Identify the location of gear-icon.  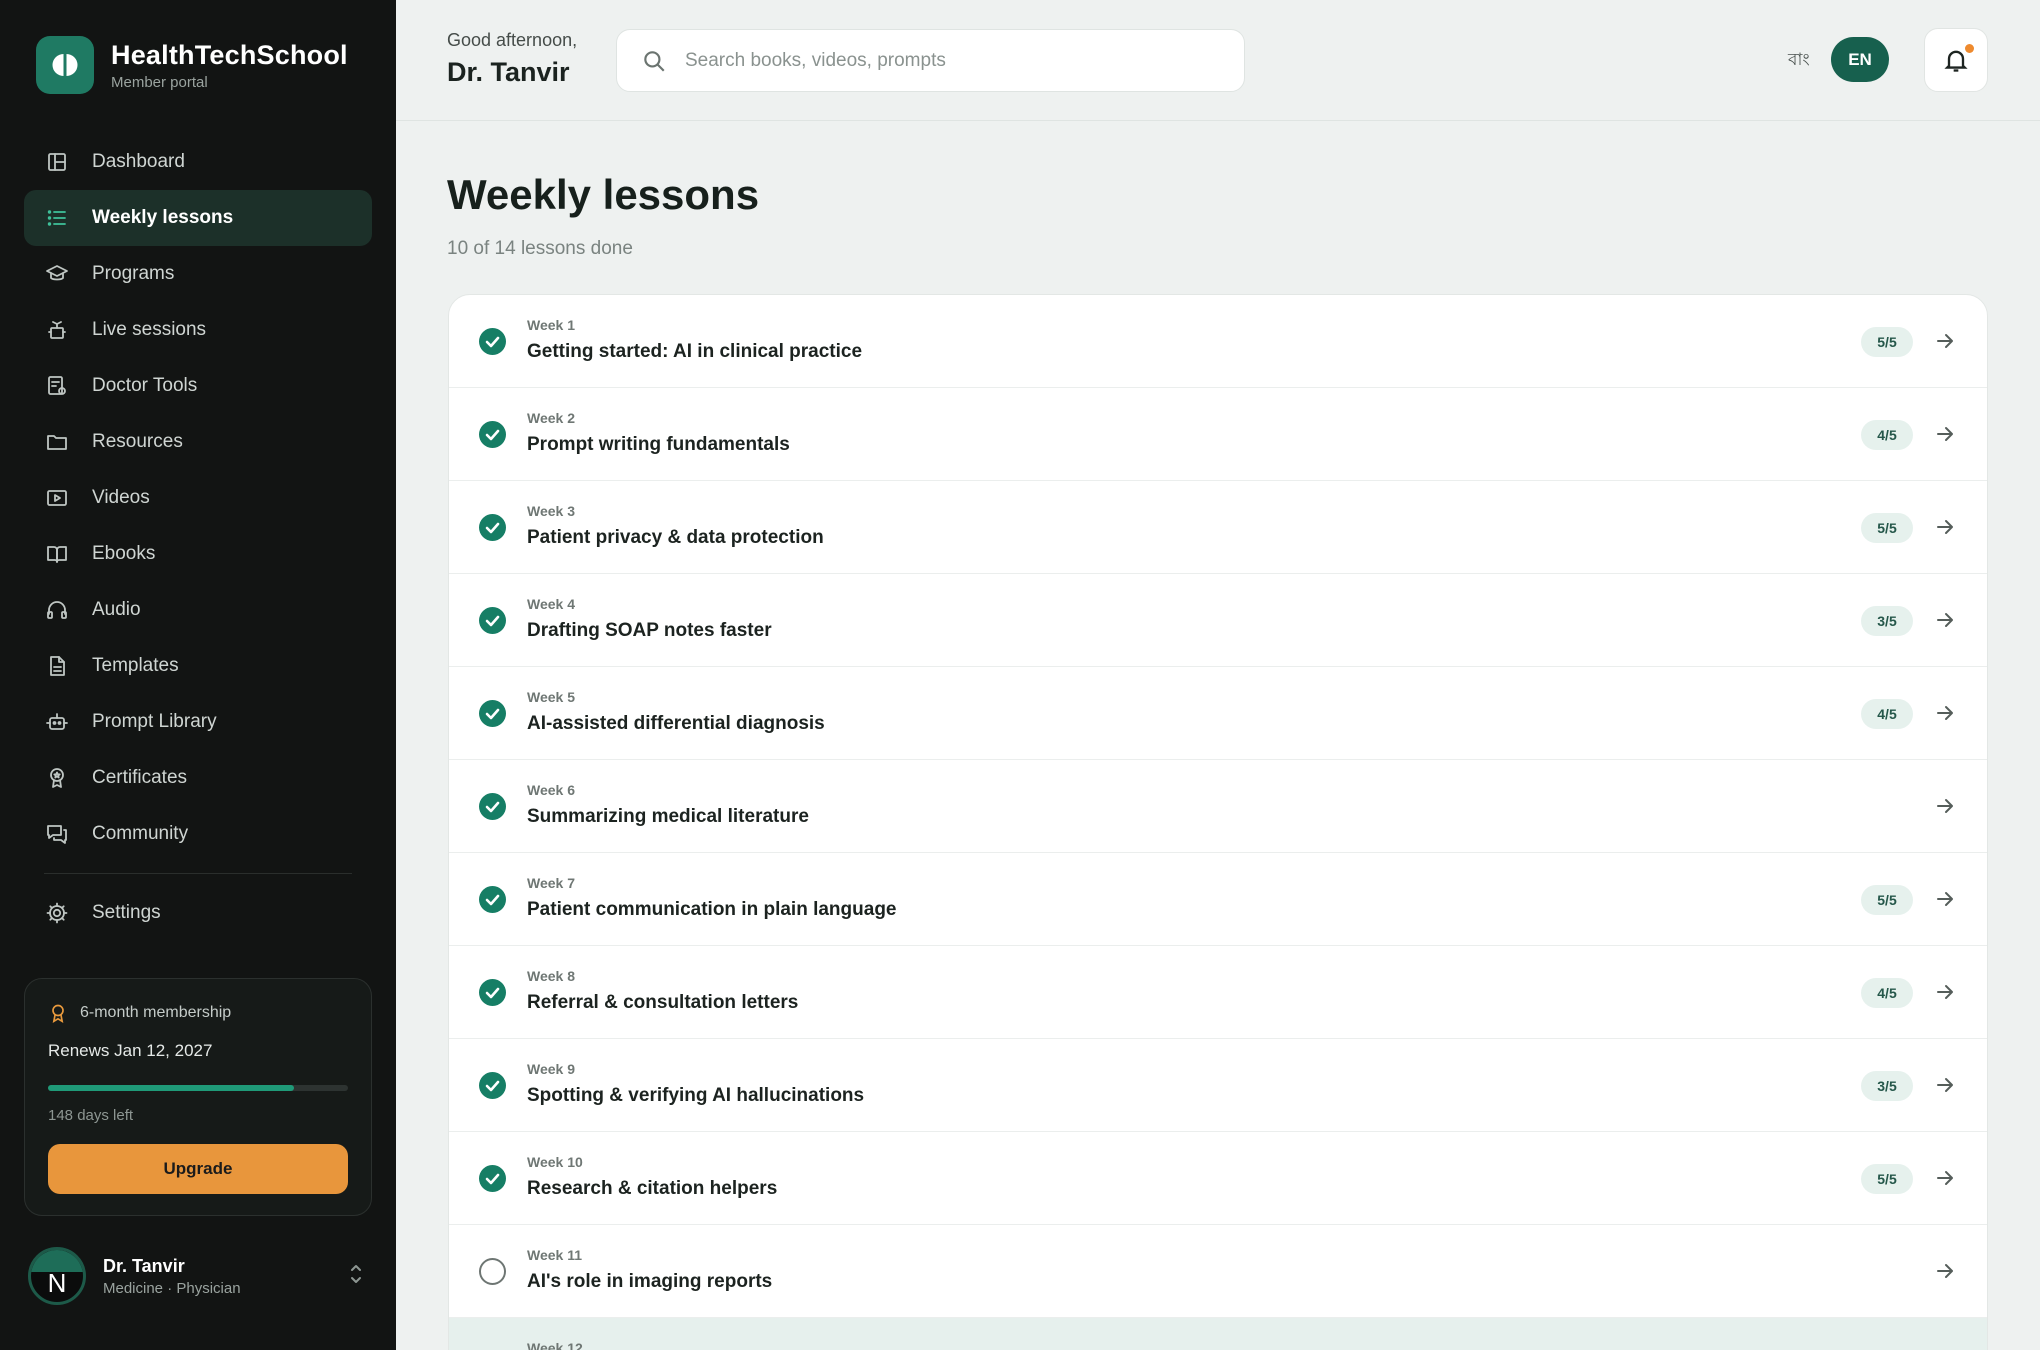
(57, 913).